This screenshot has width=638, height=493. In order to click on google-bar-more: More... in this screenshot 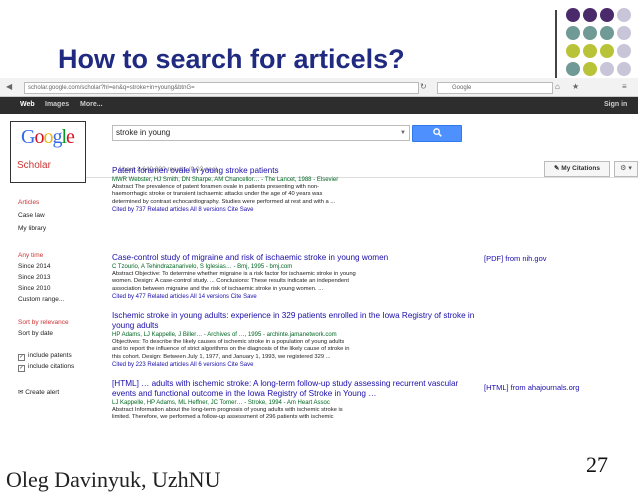, I will do `click(91, 104)`.